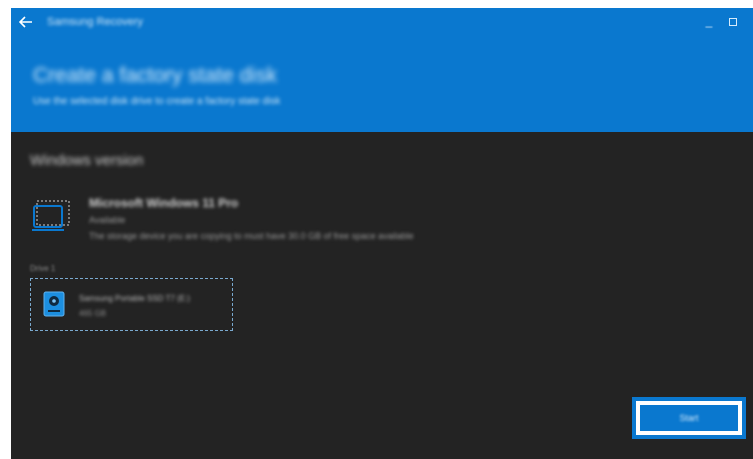 This screenshot has height=459, width=753. What do you see at coordinates (54, 304) in the screenshot?
I see `usb-drive-icon` at bounding box center [54, 304].